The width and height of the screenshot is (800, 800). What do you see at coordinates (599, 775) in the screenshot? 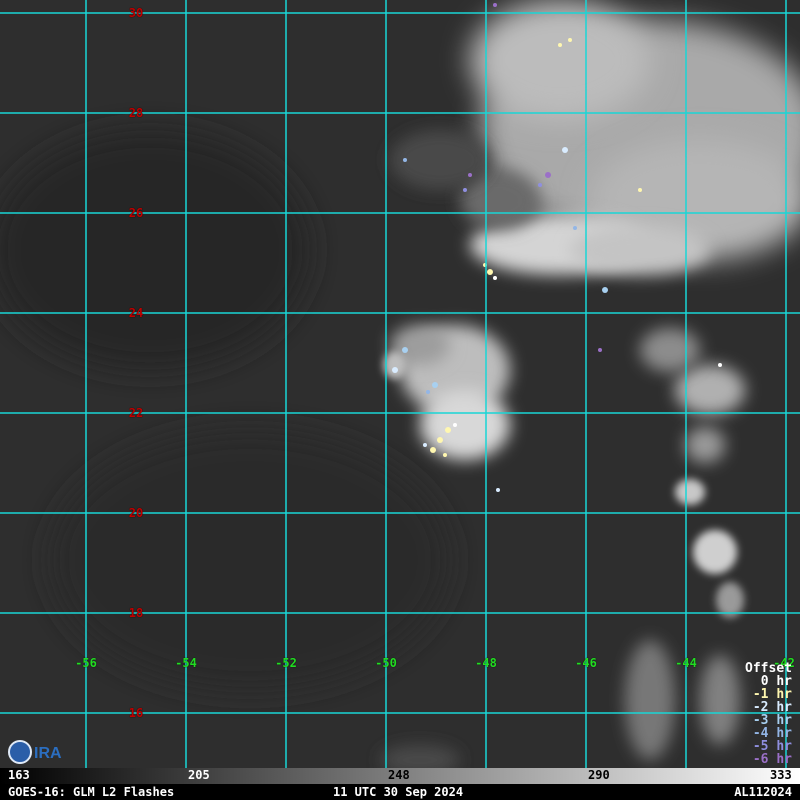
I see `colorbar-tick-label: 290` at bounding box center [599, 775].